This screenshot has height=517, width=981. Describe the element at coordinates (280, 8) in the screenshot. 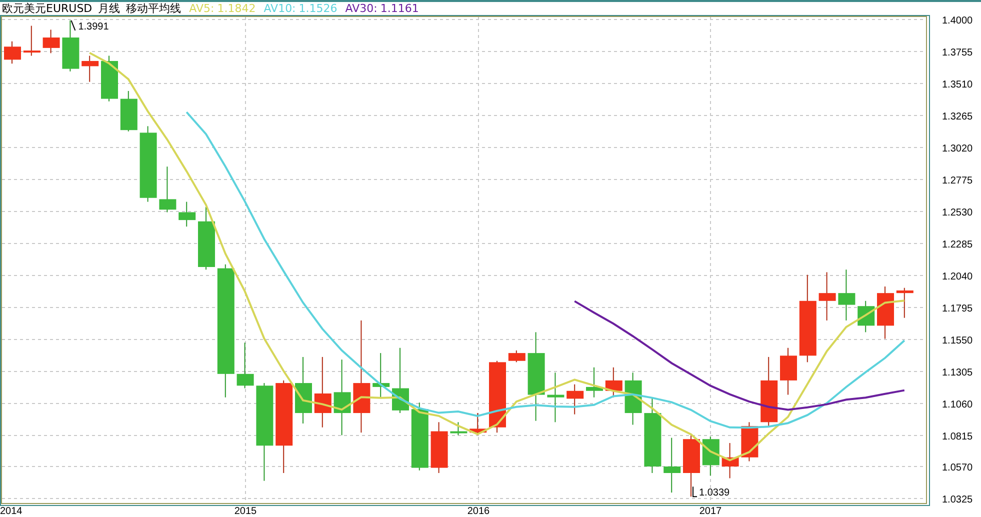

I see `legend-label: AV10:` at that location.